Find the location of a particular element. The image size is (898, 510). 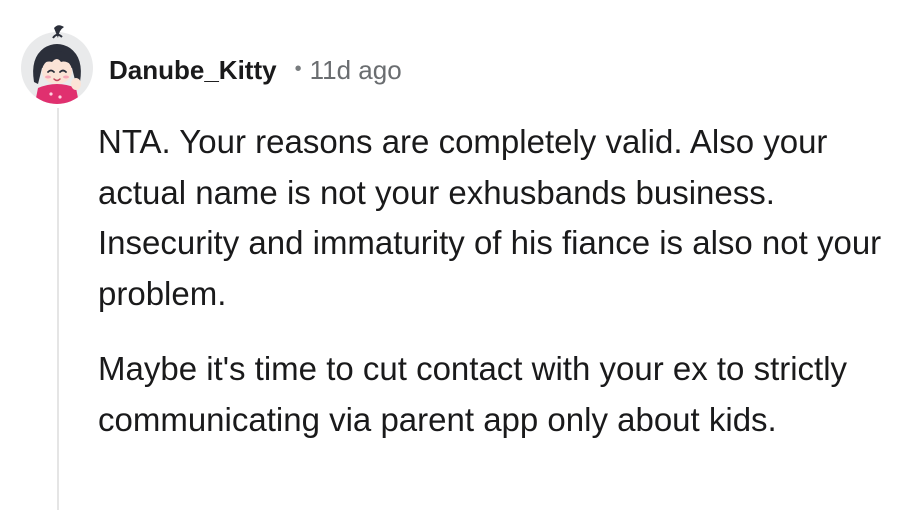

comment-timestamp: 11d ago is located at coordinates (356, 70).